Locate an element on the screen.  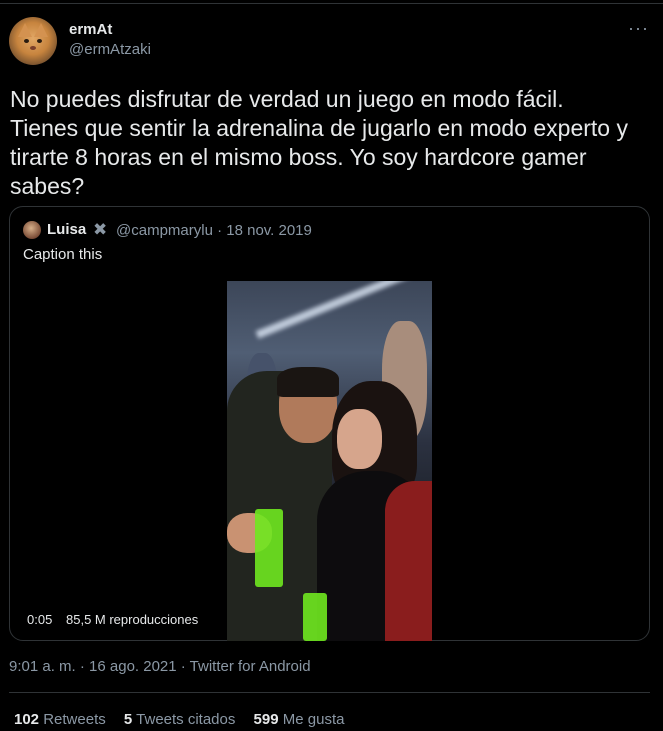
retweets-stat: 102 Retweets is located at coordinates (60, 719).